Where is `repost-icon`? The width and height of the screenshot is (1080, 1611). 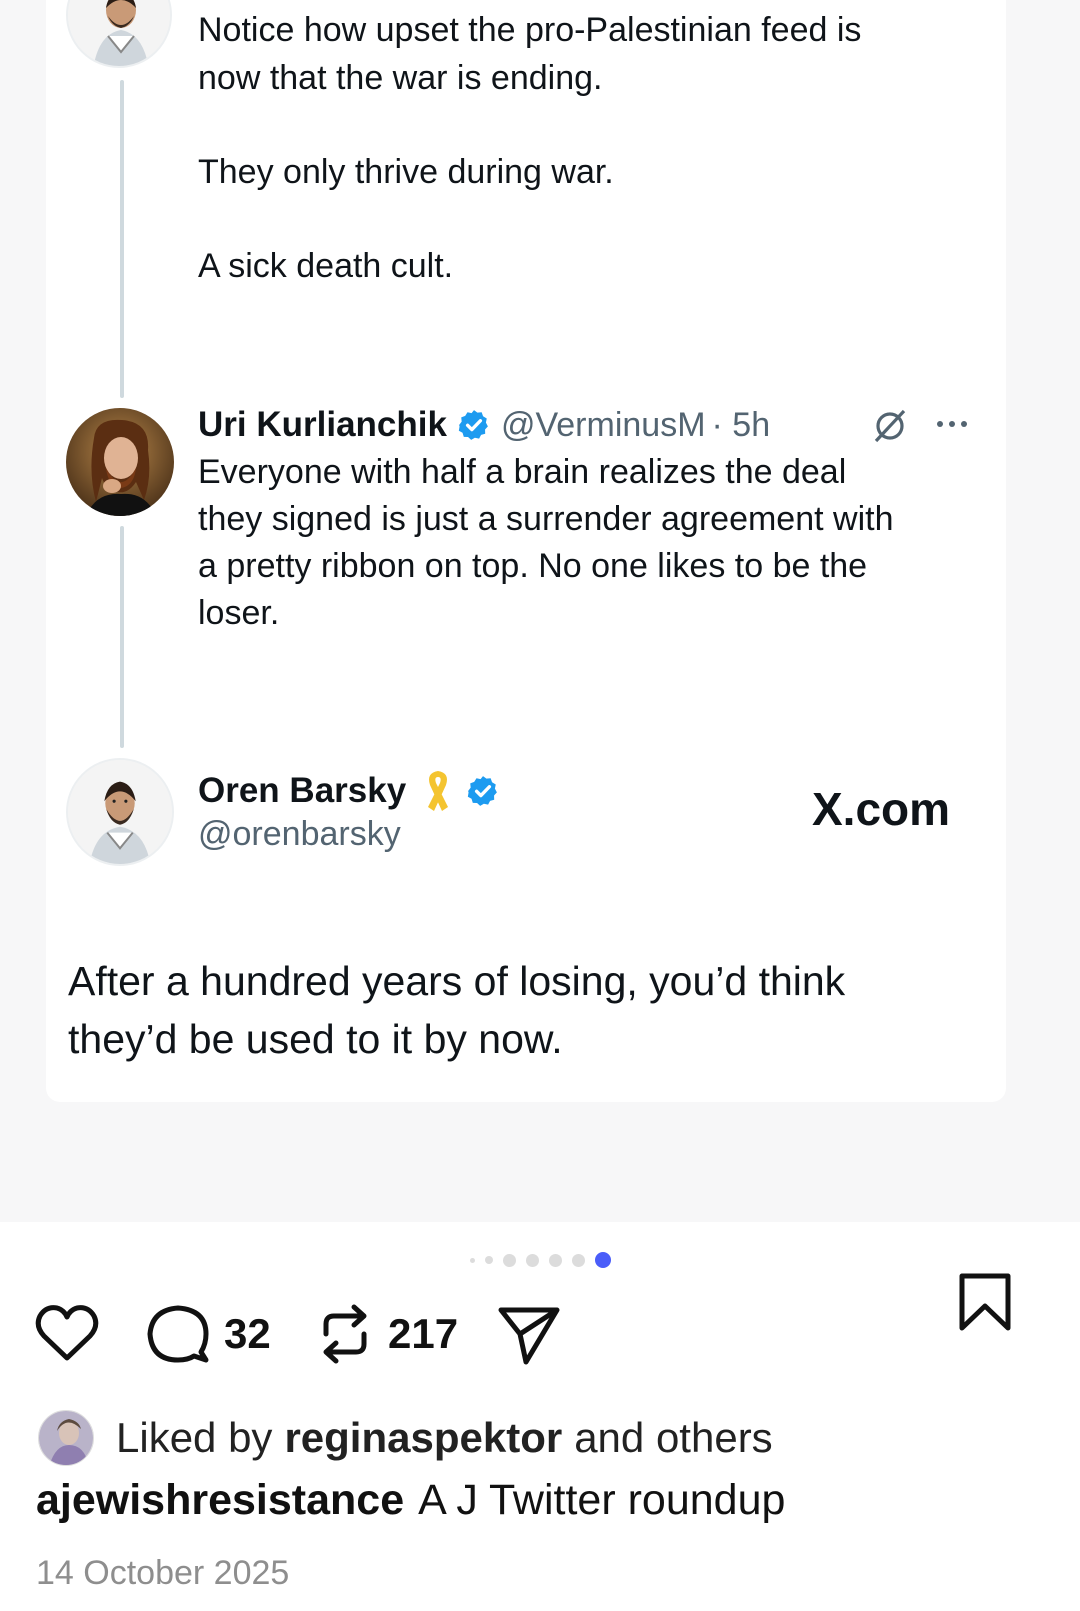 repost-icon is located at coordinates (345, 1334).